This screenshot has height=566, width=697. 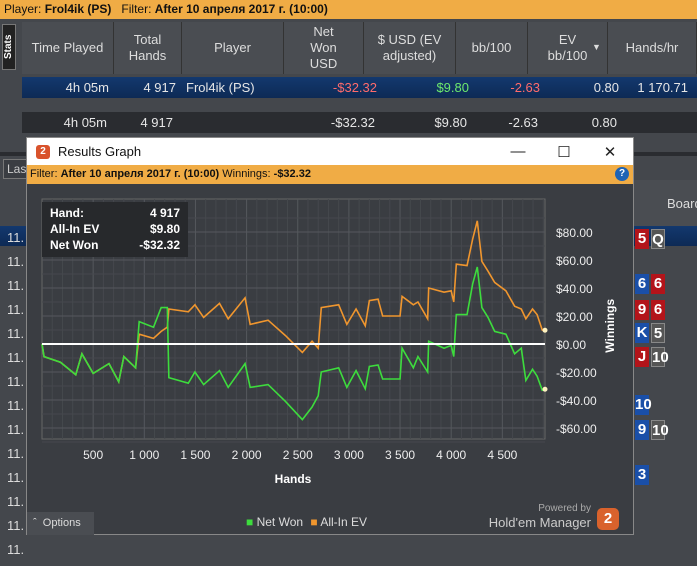 What do you see at coordinates (233, 48) in the screenshot?
I see `column-player: Player` at bounding box center [233, 48].